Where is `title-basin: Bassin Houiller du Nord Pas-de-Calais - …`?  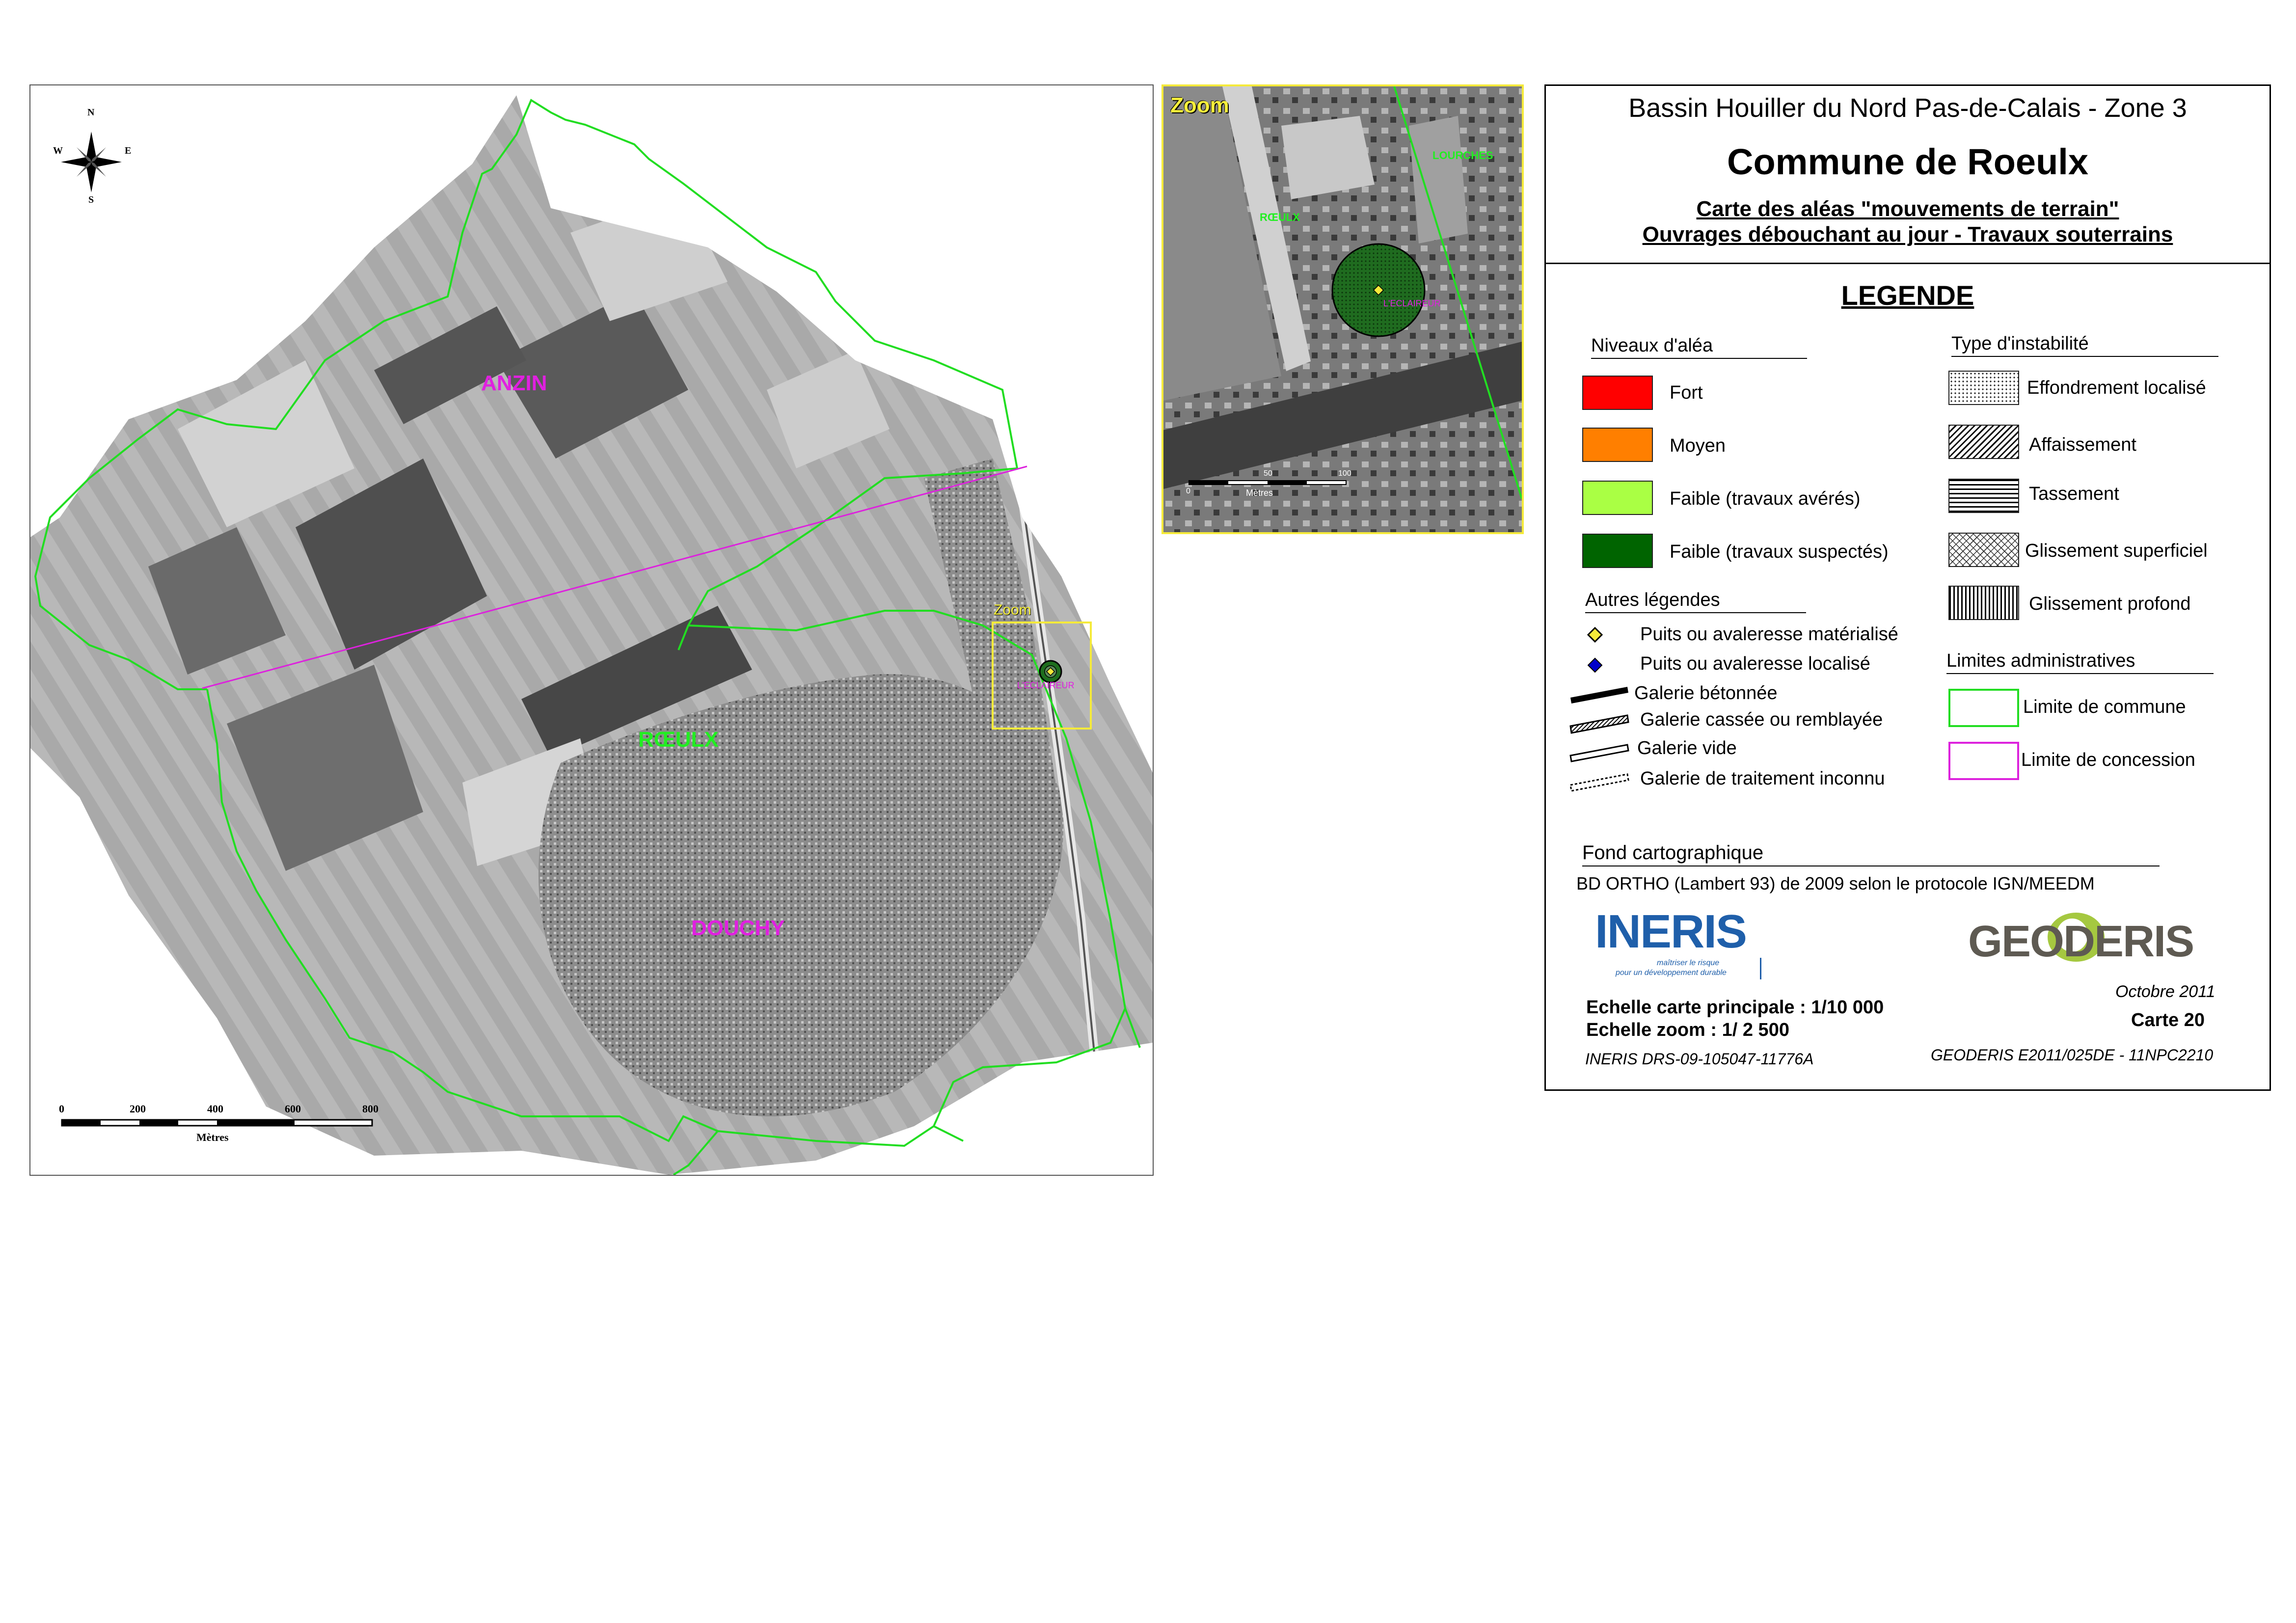
title-basin: Bassin Houiller du Nord Pas-de-Calais - … is located at coordinates (1907, 108).